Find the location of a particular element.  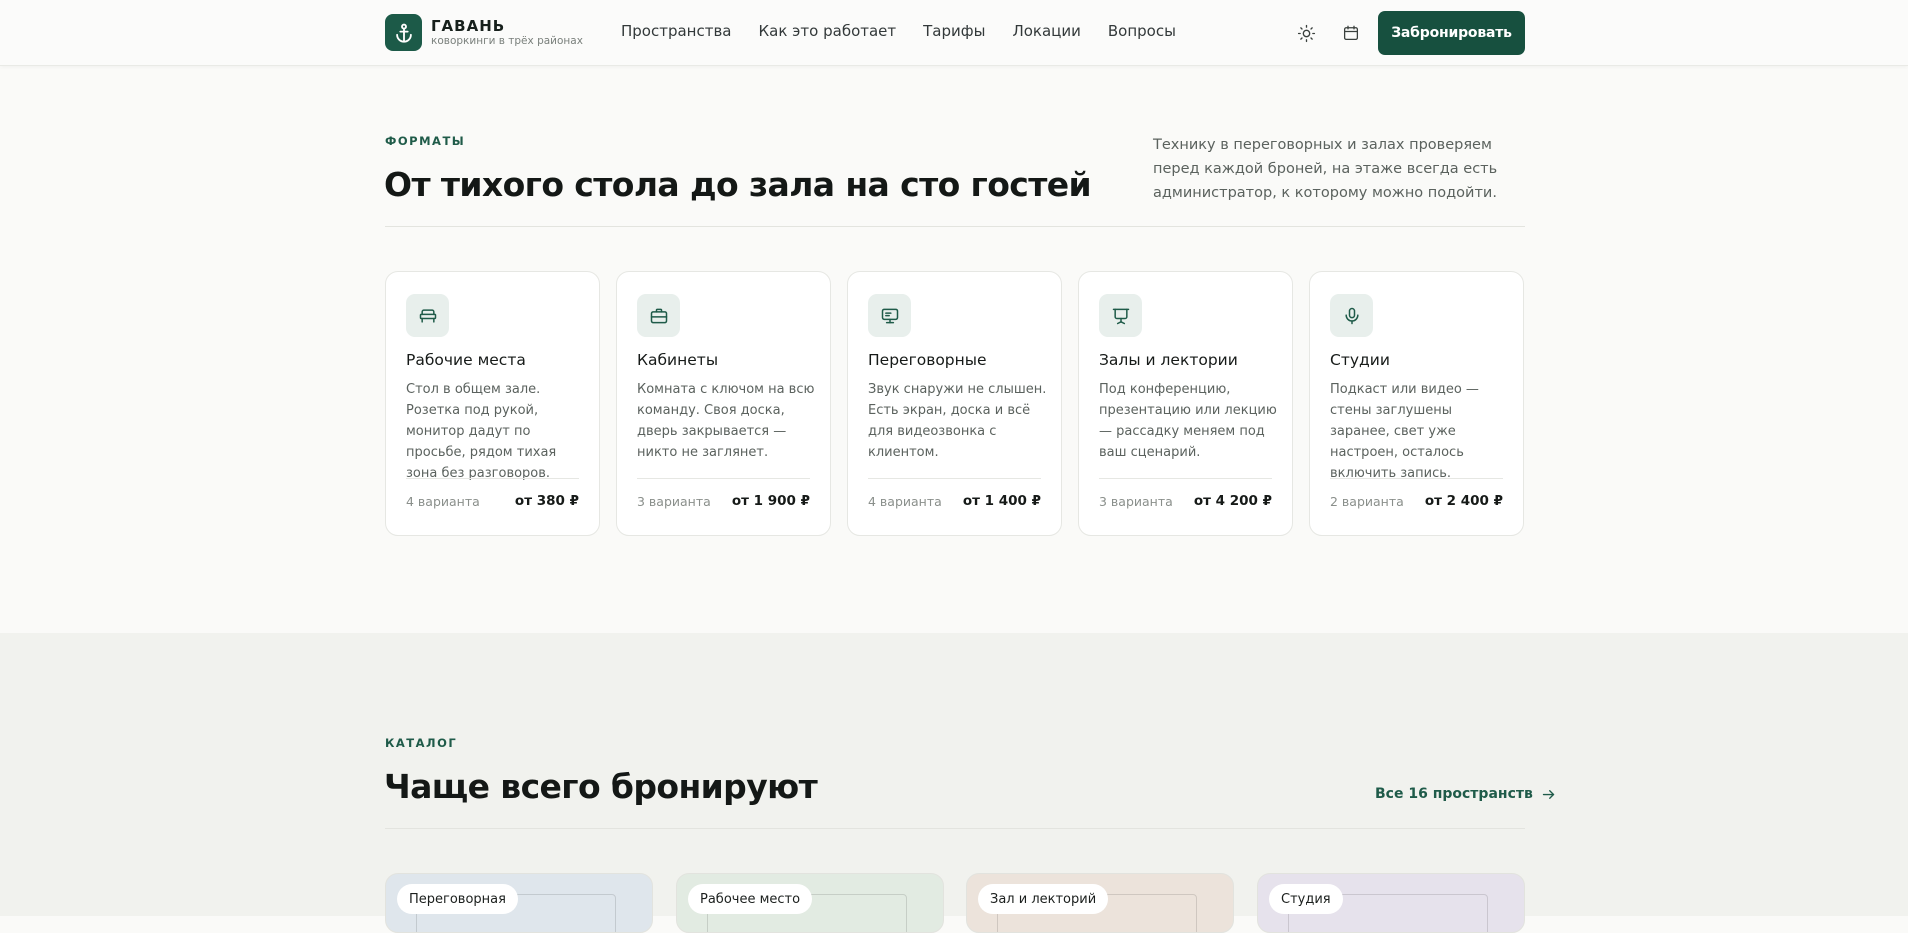

arrow-right-icon is located at coordinates (1548, 794).